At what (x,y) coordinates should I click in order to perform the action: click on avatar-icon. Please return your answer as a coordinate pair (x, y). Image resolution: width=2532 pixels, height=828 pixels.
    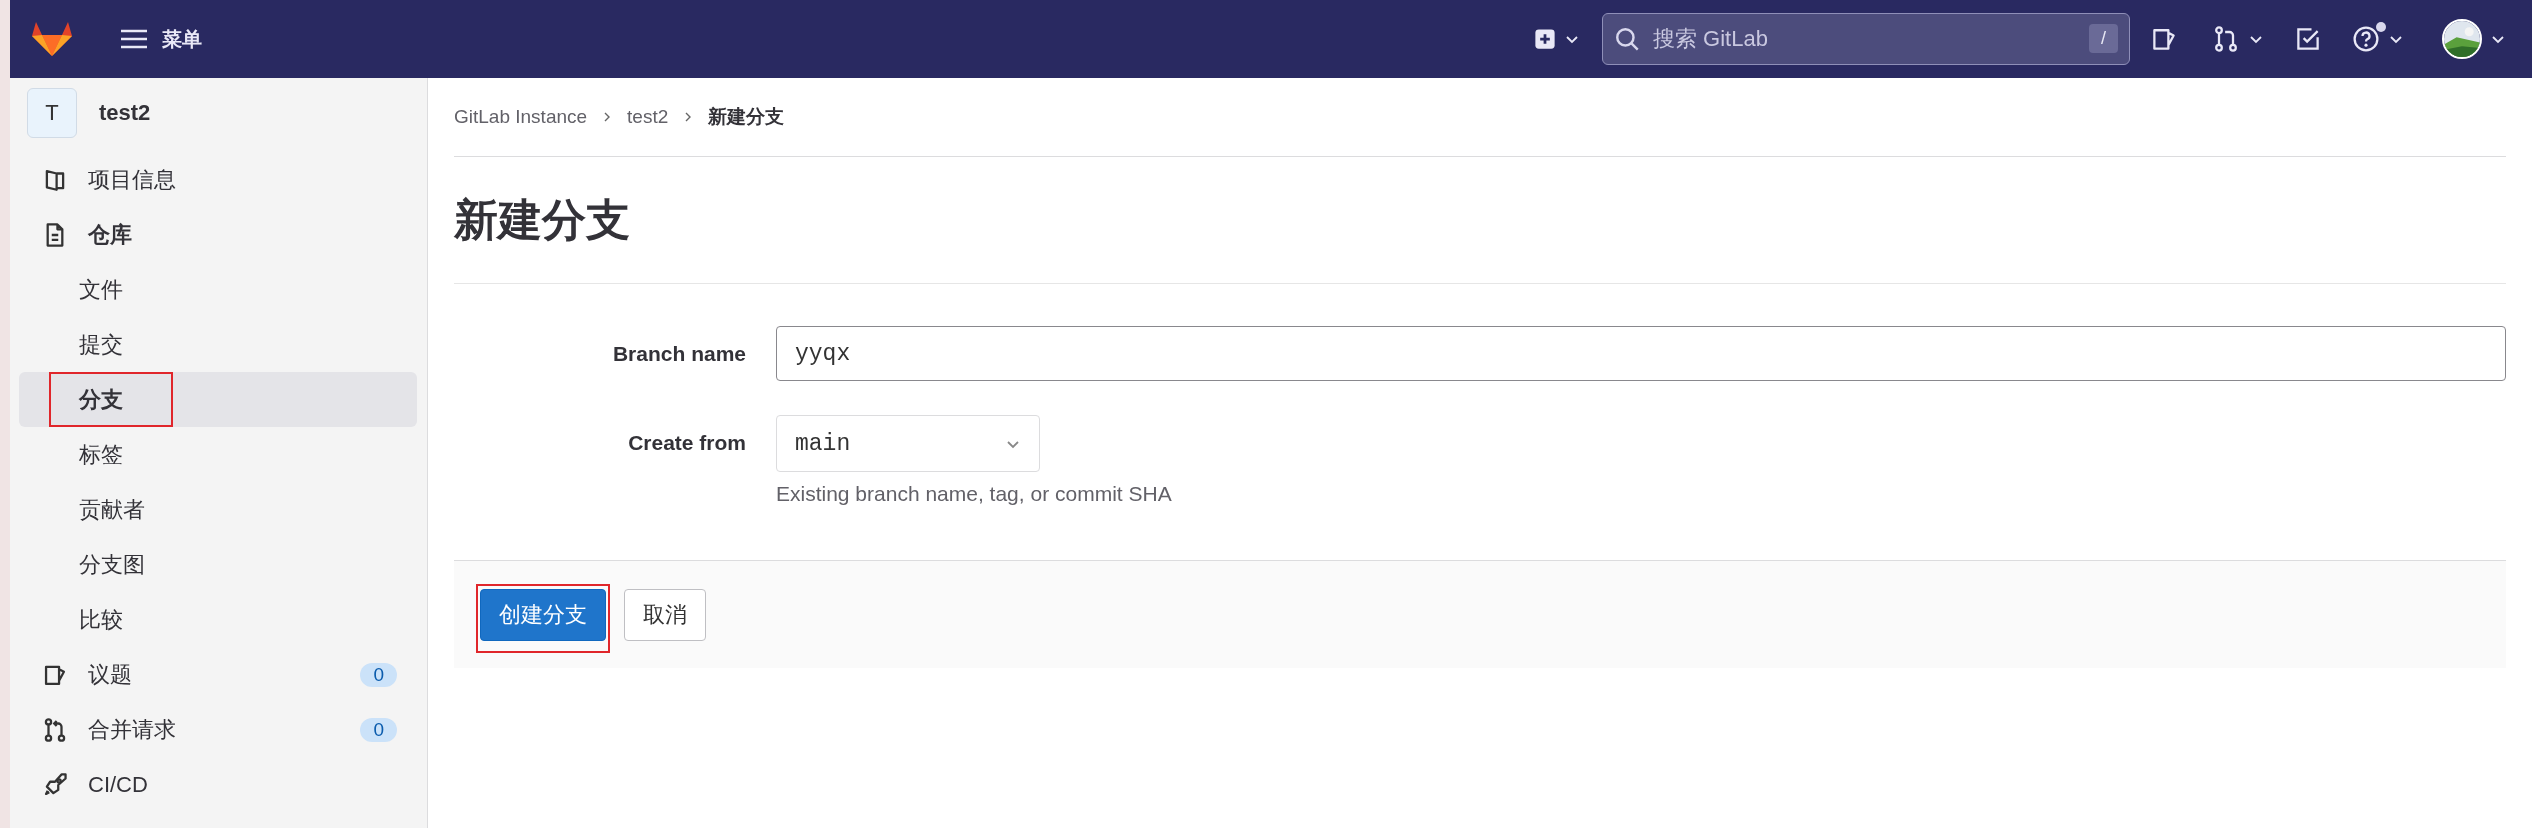
    Looking at the image, I should click on (2462, 39).